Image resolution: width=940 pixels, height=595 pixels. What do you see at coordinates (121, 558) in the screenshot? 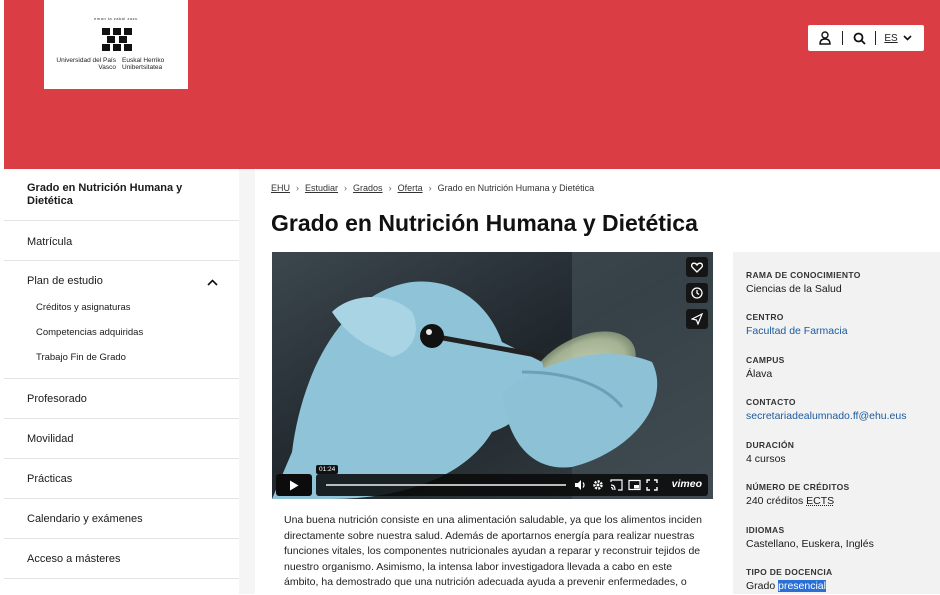
I see `sidebar-item-masteres: Acceso a másteres` at bounding box center [121, 558].